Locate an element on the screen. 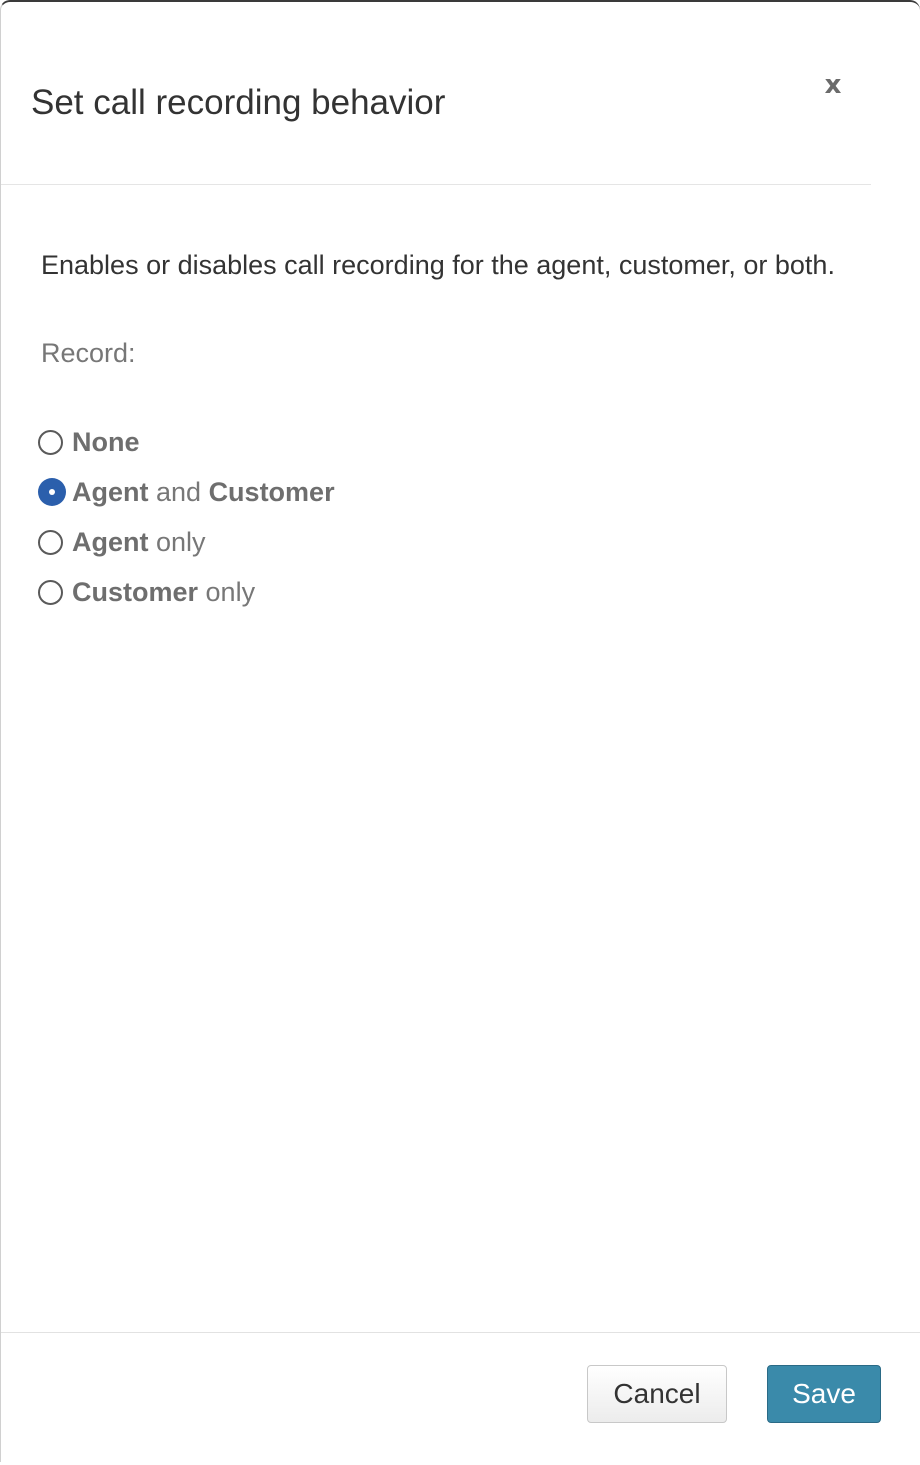  dialog-header: Set call recording behavior x is located at coordinates (436, 93).